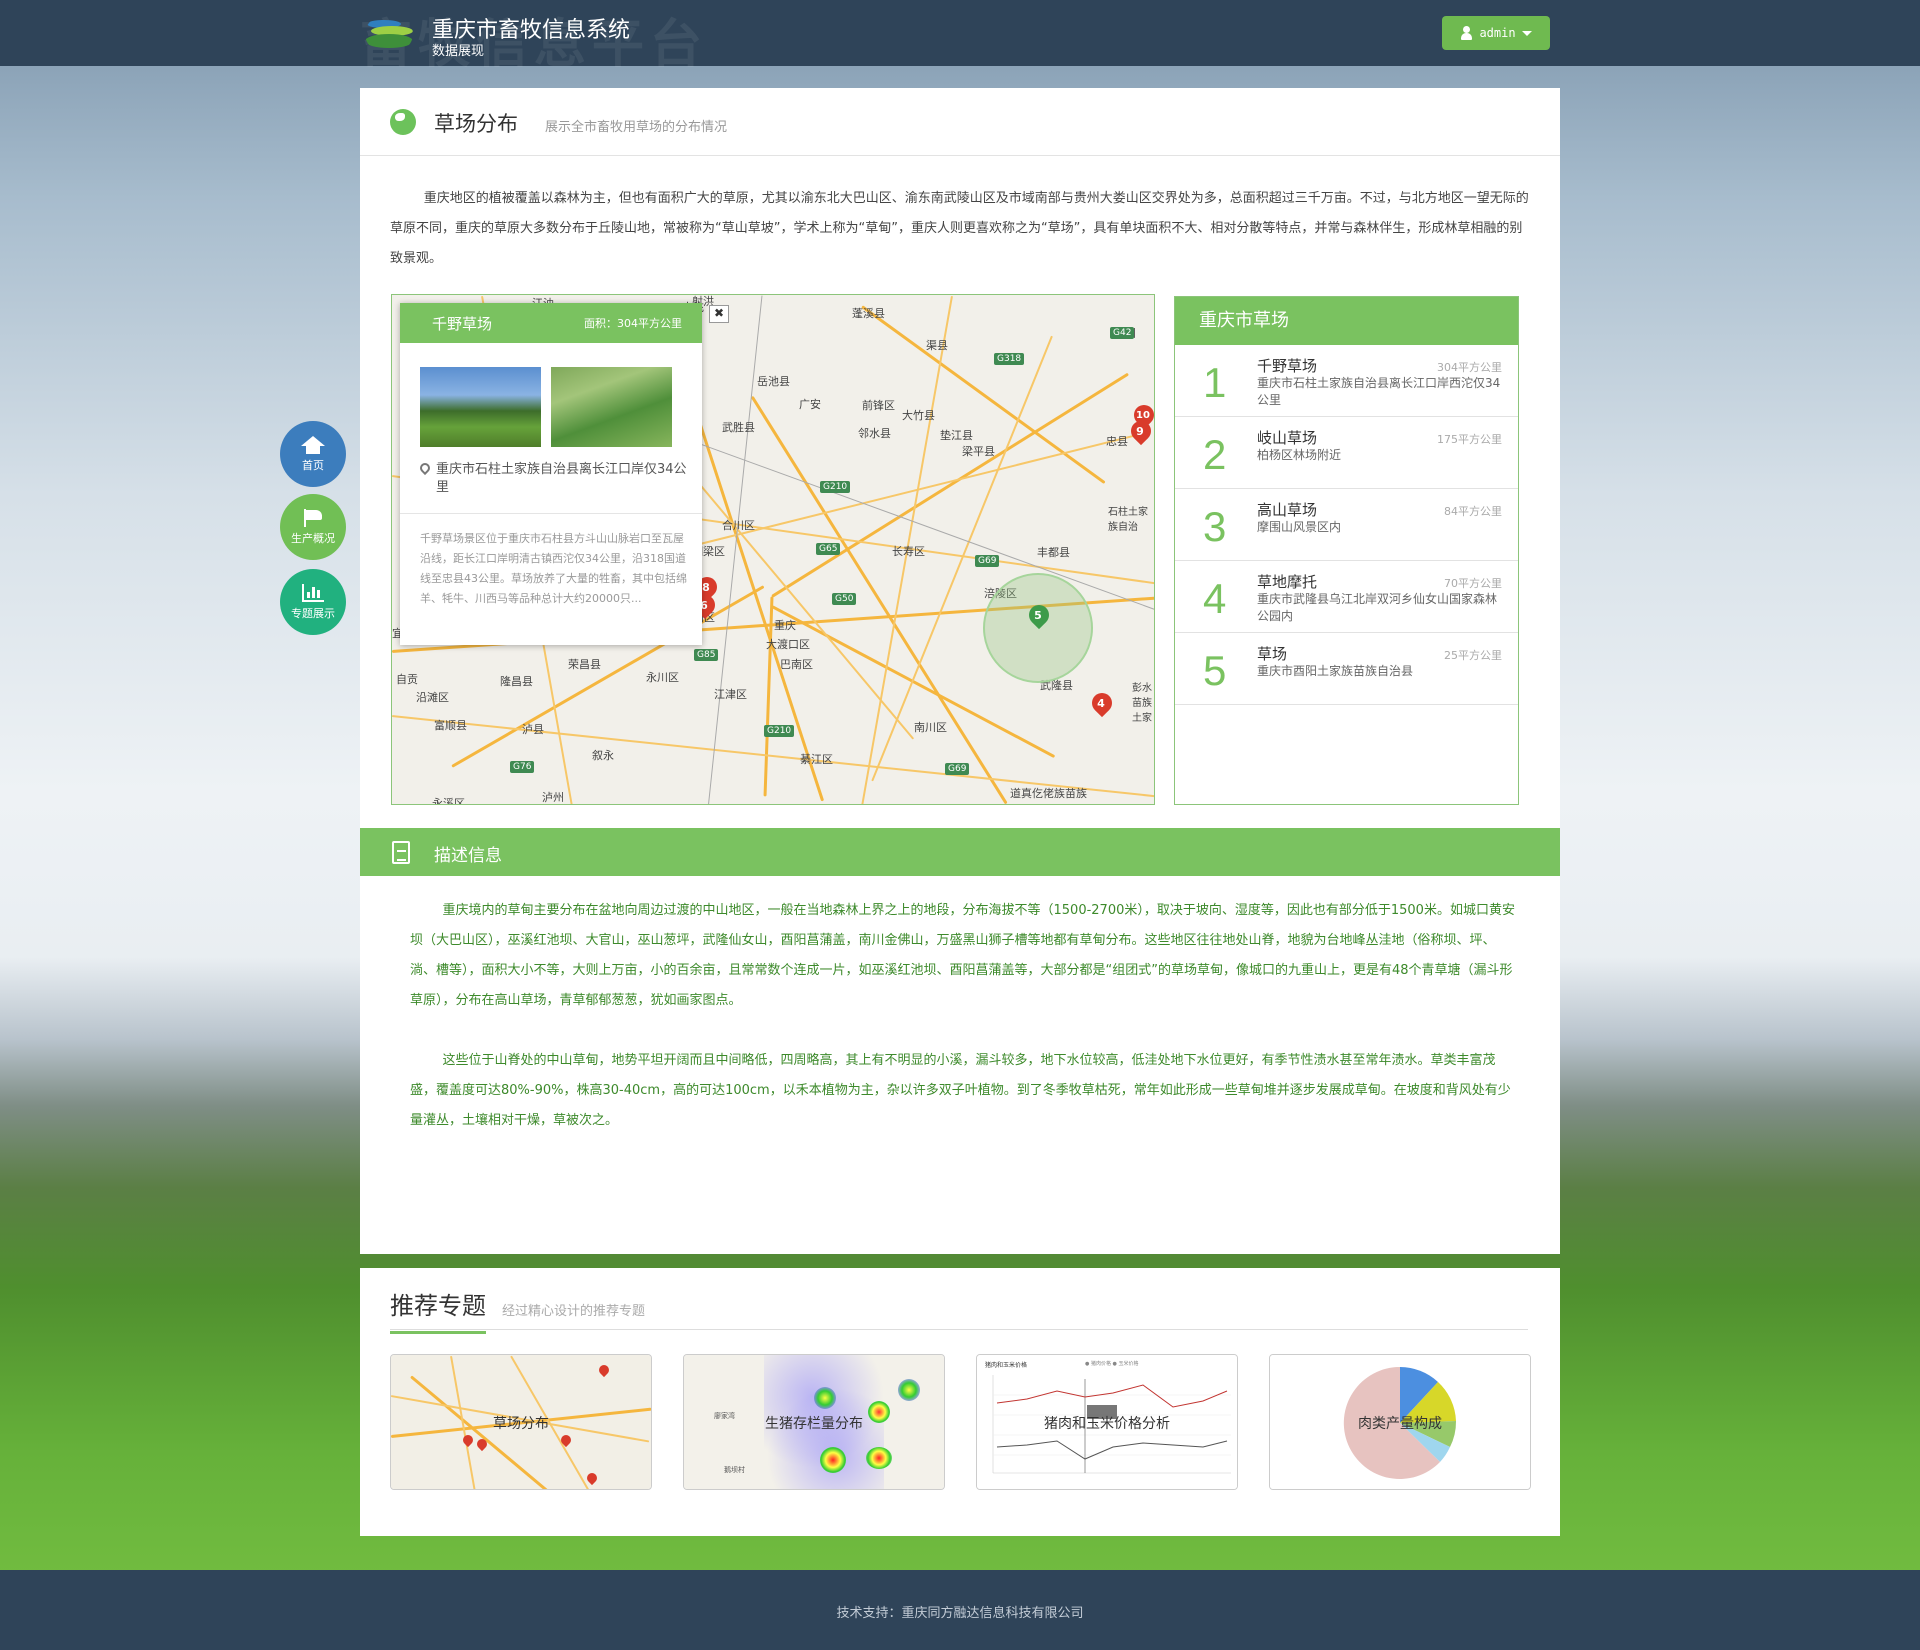 This screenshot has width=1920, height=1650. What do you see at coordinates (476, 124) in the screenshot?
I see `section-title: 草场分布` at bounding box center [476, 124].